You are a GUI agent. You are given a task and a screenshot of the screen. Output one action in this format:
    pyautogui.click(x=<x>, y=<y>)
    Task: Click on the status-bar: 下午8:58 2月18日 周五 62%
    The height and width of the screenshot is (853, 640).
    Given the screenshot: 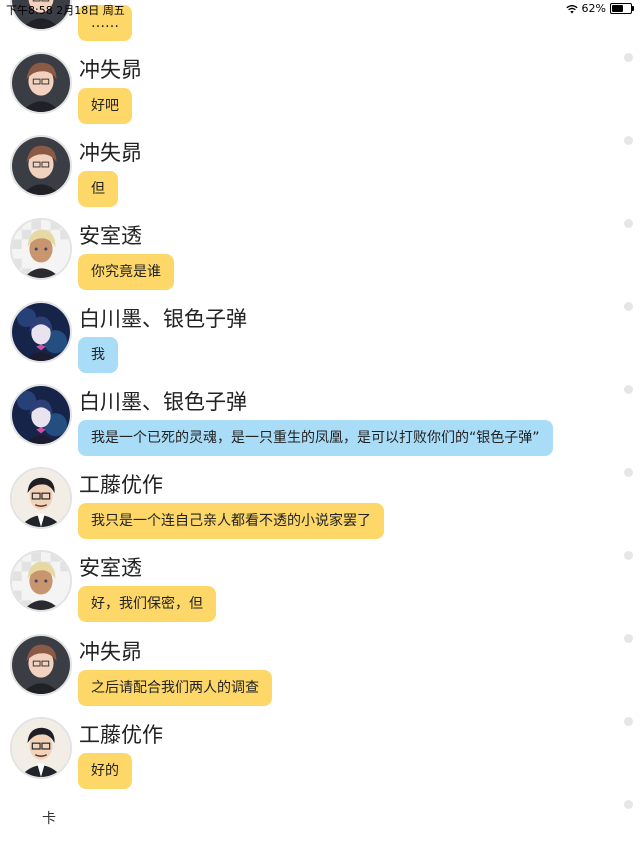 What is the action you would take?
    pyautogui.click(x=320, y=9)
    